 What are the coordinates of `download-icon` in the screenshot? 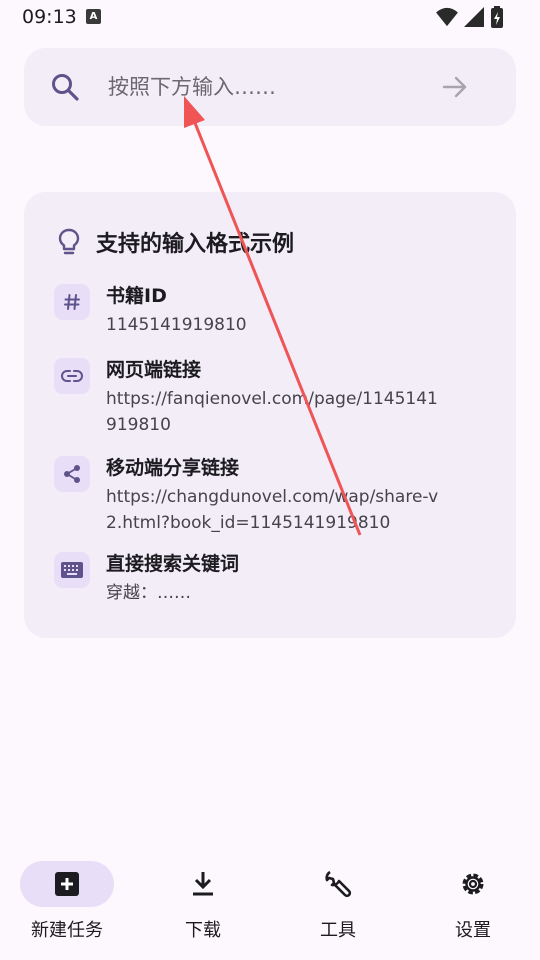 It's located at (203, 884).